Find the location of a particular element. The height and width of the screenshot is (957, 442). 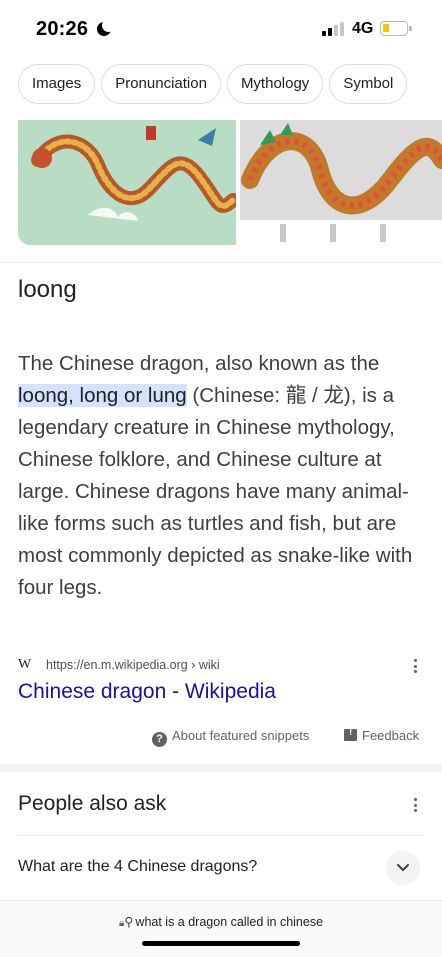

snippet-highlight: loong, long or lung is located at coordinates (102, 395).